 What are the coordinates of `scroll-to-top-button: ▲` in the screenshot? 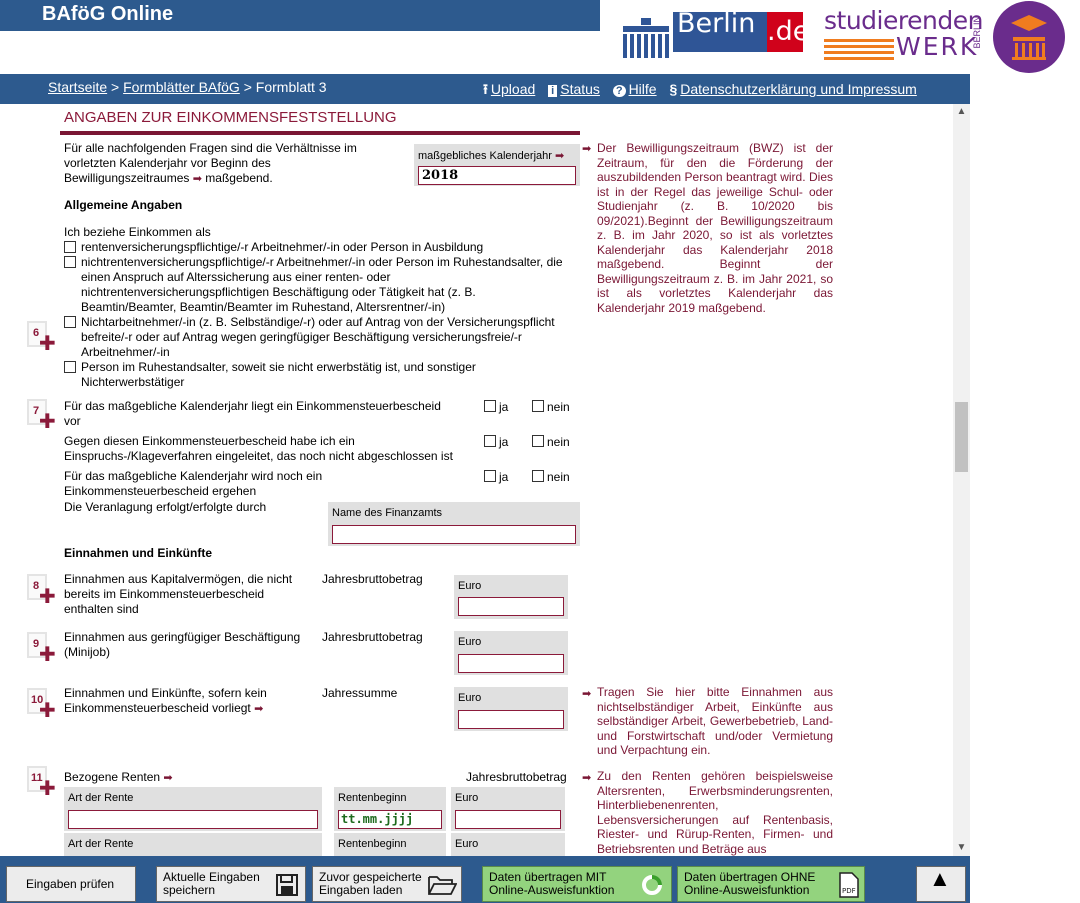 It's located at (941, 884).